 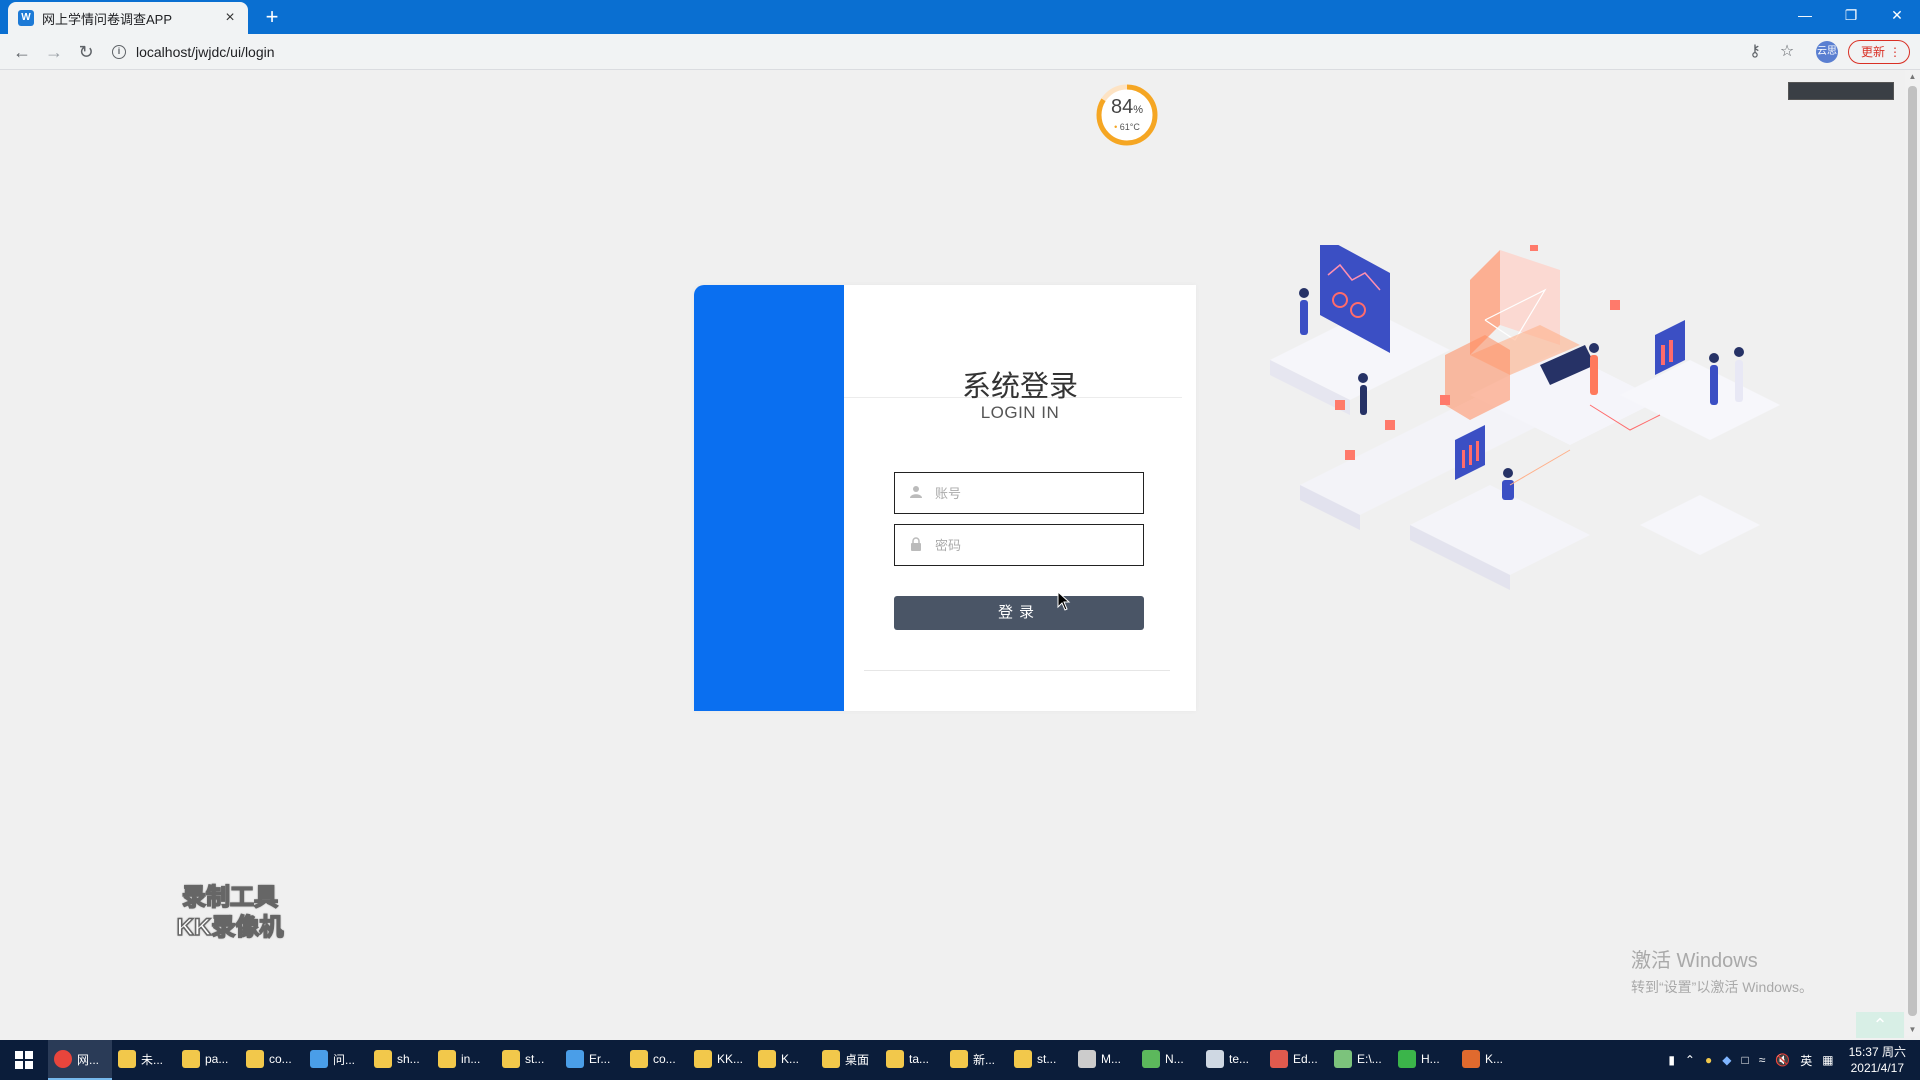 I want to click on login-button: 登录, so click(x=1019, y=613).